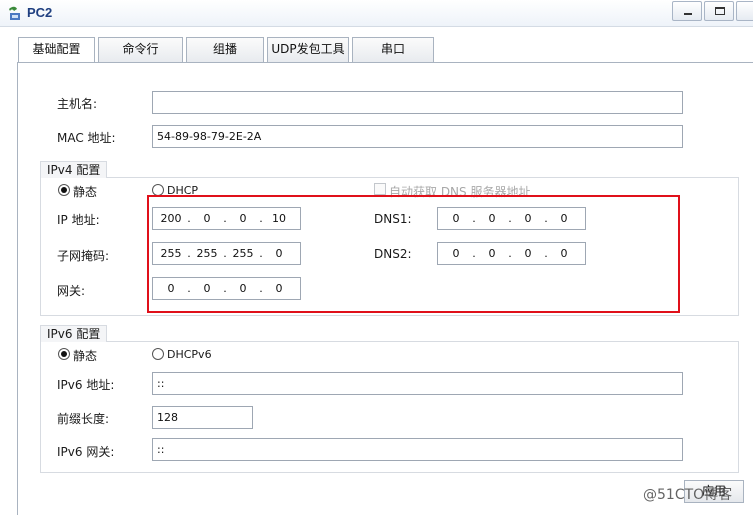 This screenshot has width=753, height=515. What do you see at coordinates (380, 189) in the screenshot?
I see `auto-dns-checkbox` at bounding box center [380, 189].